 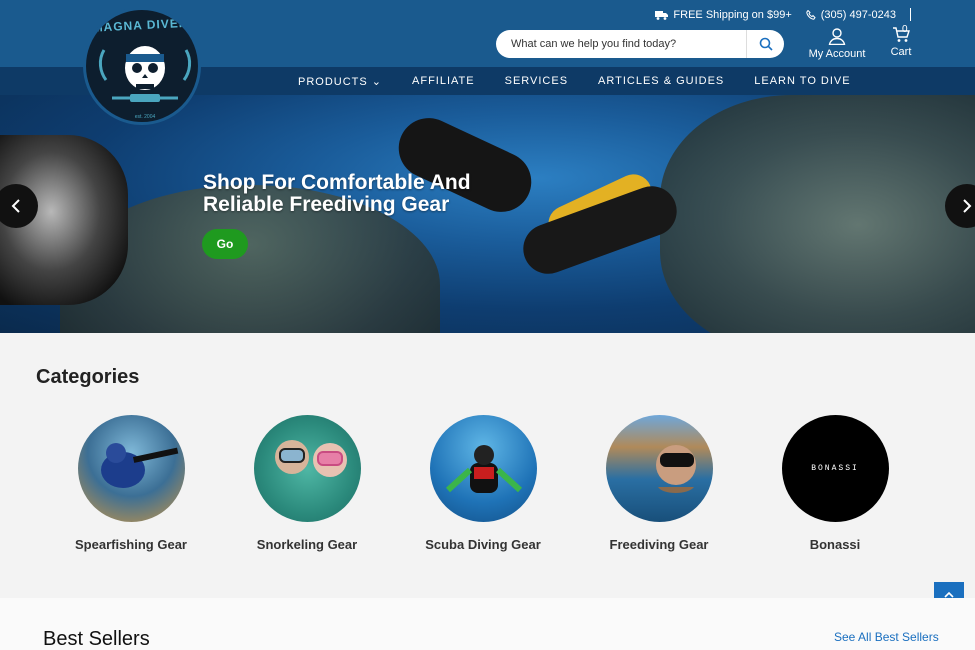 I want to click on chevron-down-icon: ⌄, so click(x=377, y=82).